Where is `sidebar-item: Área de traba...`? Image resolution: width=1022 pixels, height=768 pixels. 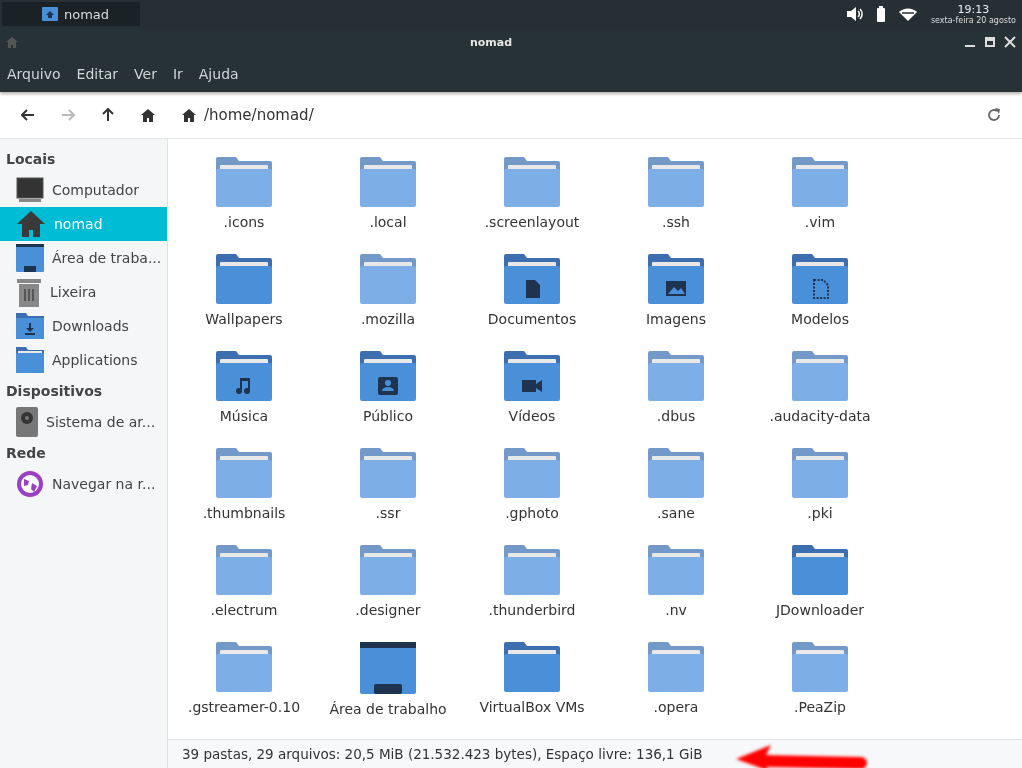 sidebar-item: Área de traba... is located at coordinates (83, 258).